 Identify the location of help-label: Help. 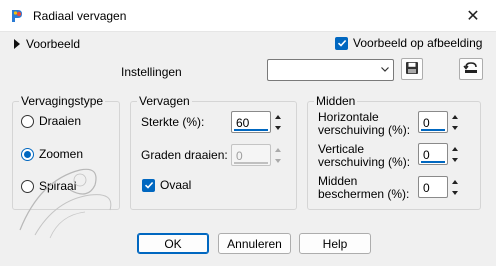
(335, 243).